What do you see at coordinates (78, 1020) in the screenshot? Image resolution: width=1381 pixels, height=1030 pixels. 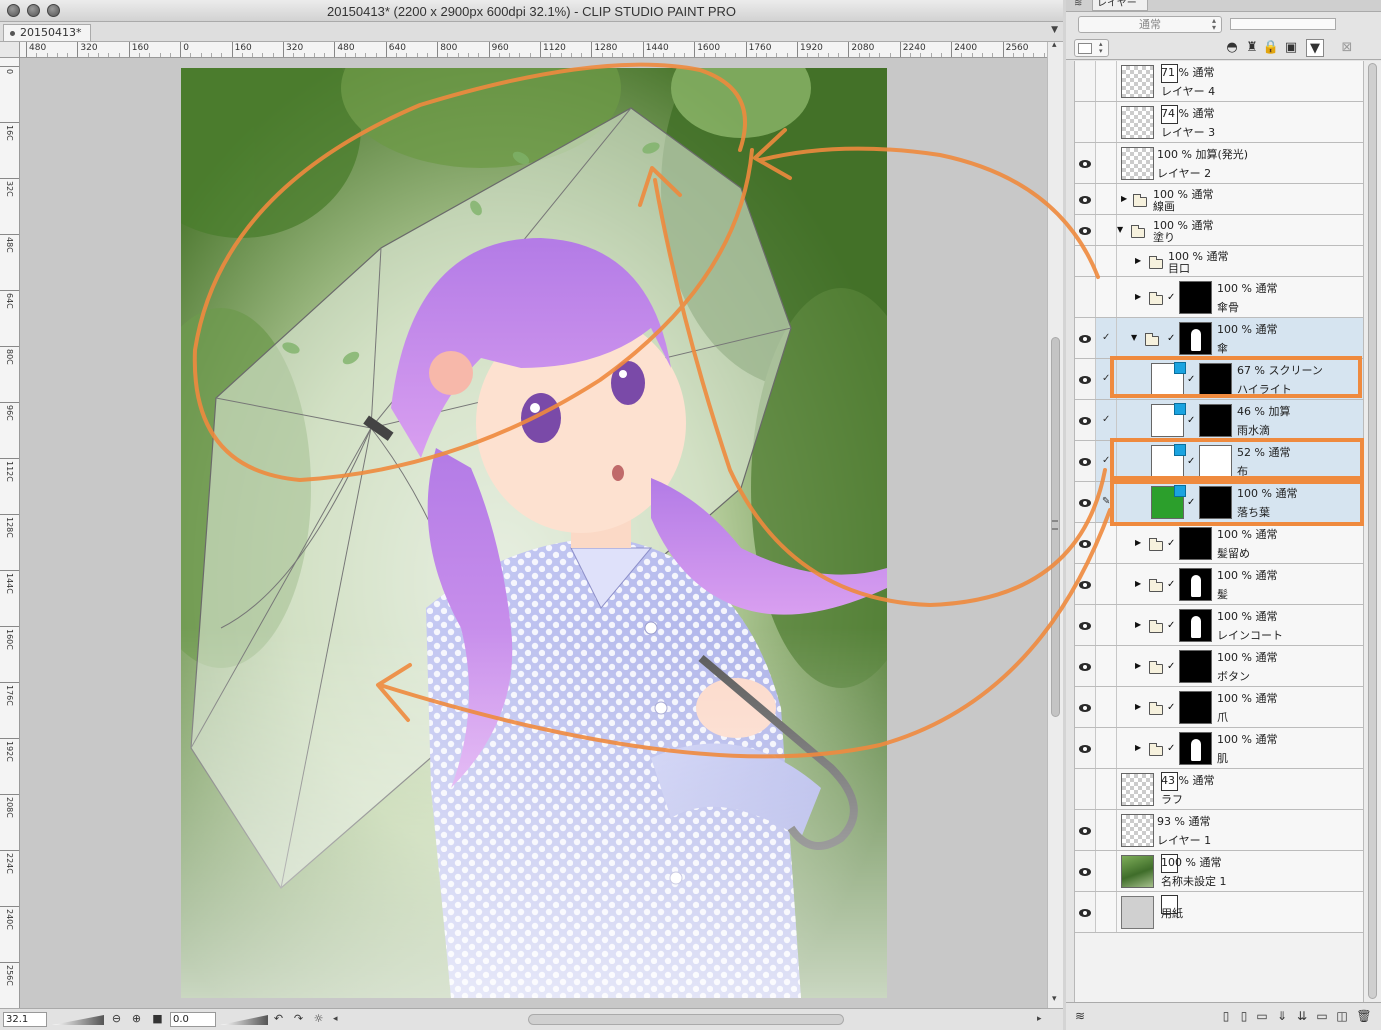 I see `zoom-slider` at bounding box center [78, 1020].